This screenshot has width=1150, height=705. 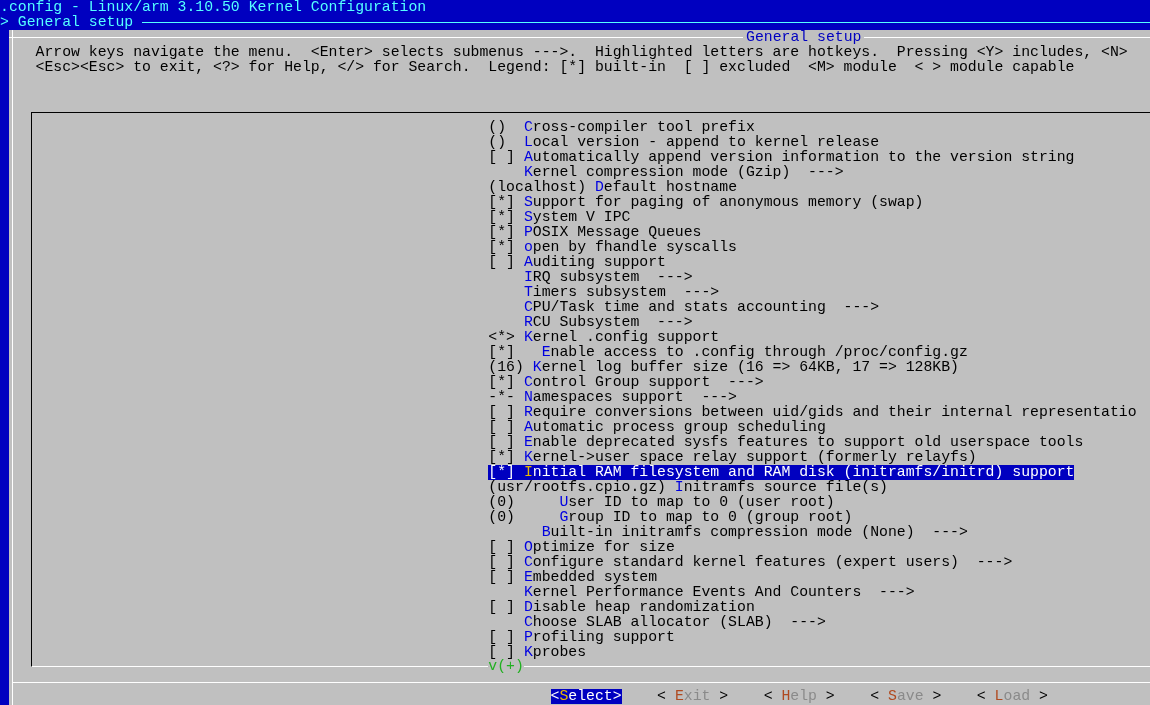 What do you see at coordinates (590, 277) in the screenshot?
I see `menu-item: IRQ subsystem --->` at bounding box center [590, 277].